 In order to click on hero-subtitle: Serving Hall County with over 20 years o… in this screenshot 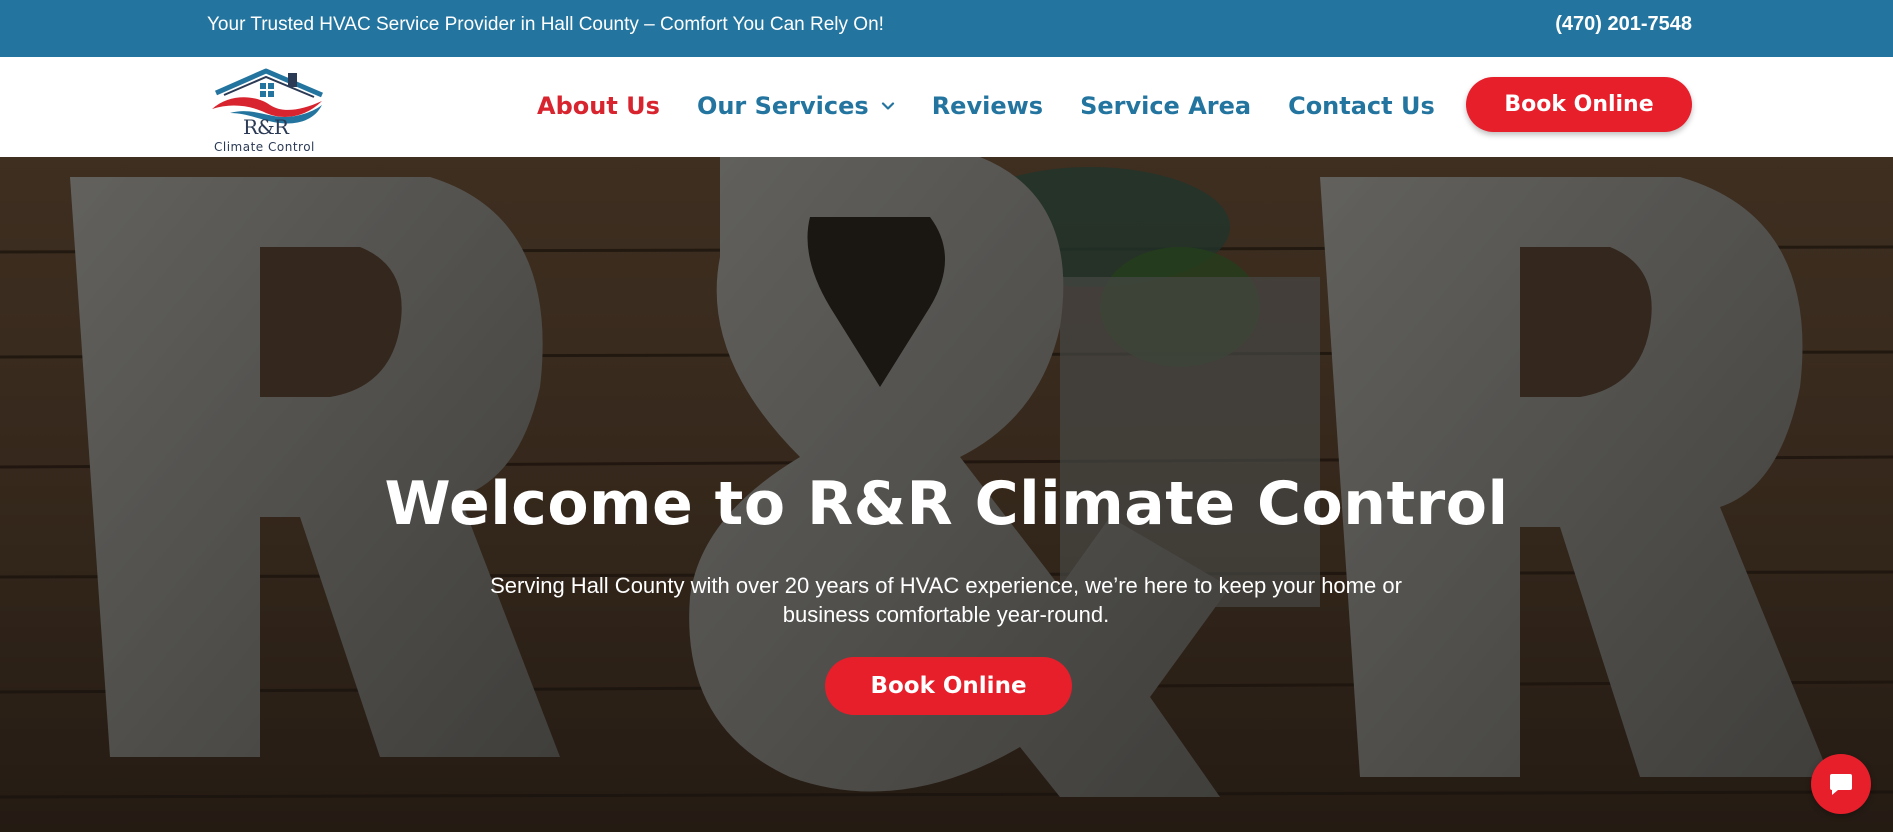, I will do `click(946, 600)`.